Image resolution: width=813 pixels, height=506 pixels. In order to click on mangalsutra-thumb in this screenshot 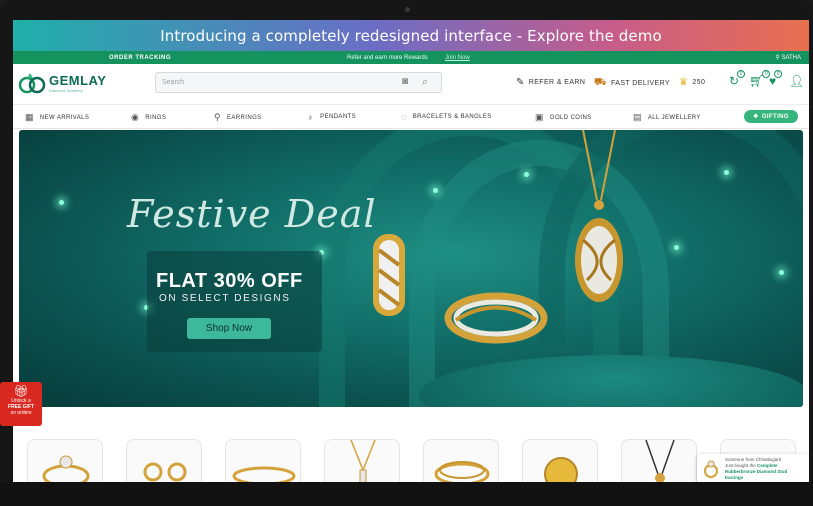, I will do `click(660, 460)`.